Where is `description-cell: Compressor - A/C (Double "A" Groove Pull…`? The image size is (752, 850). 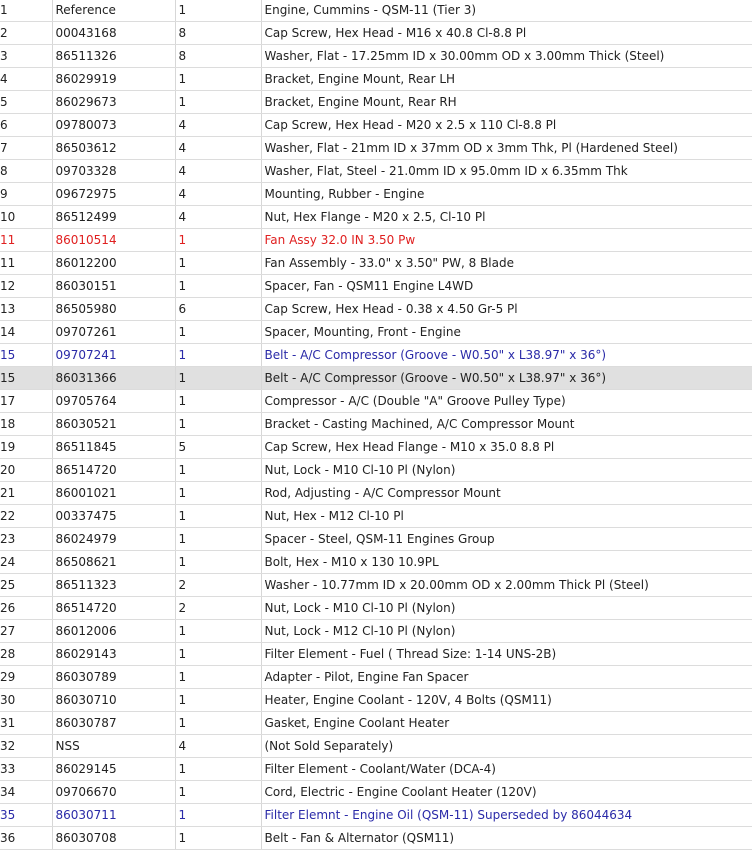 description-cell: Compressor - A/C (Double "A" Groove Pull… is located at coordinates (506, 401).